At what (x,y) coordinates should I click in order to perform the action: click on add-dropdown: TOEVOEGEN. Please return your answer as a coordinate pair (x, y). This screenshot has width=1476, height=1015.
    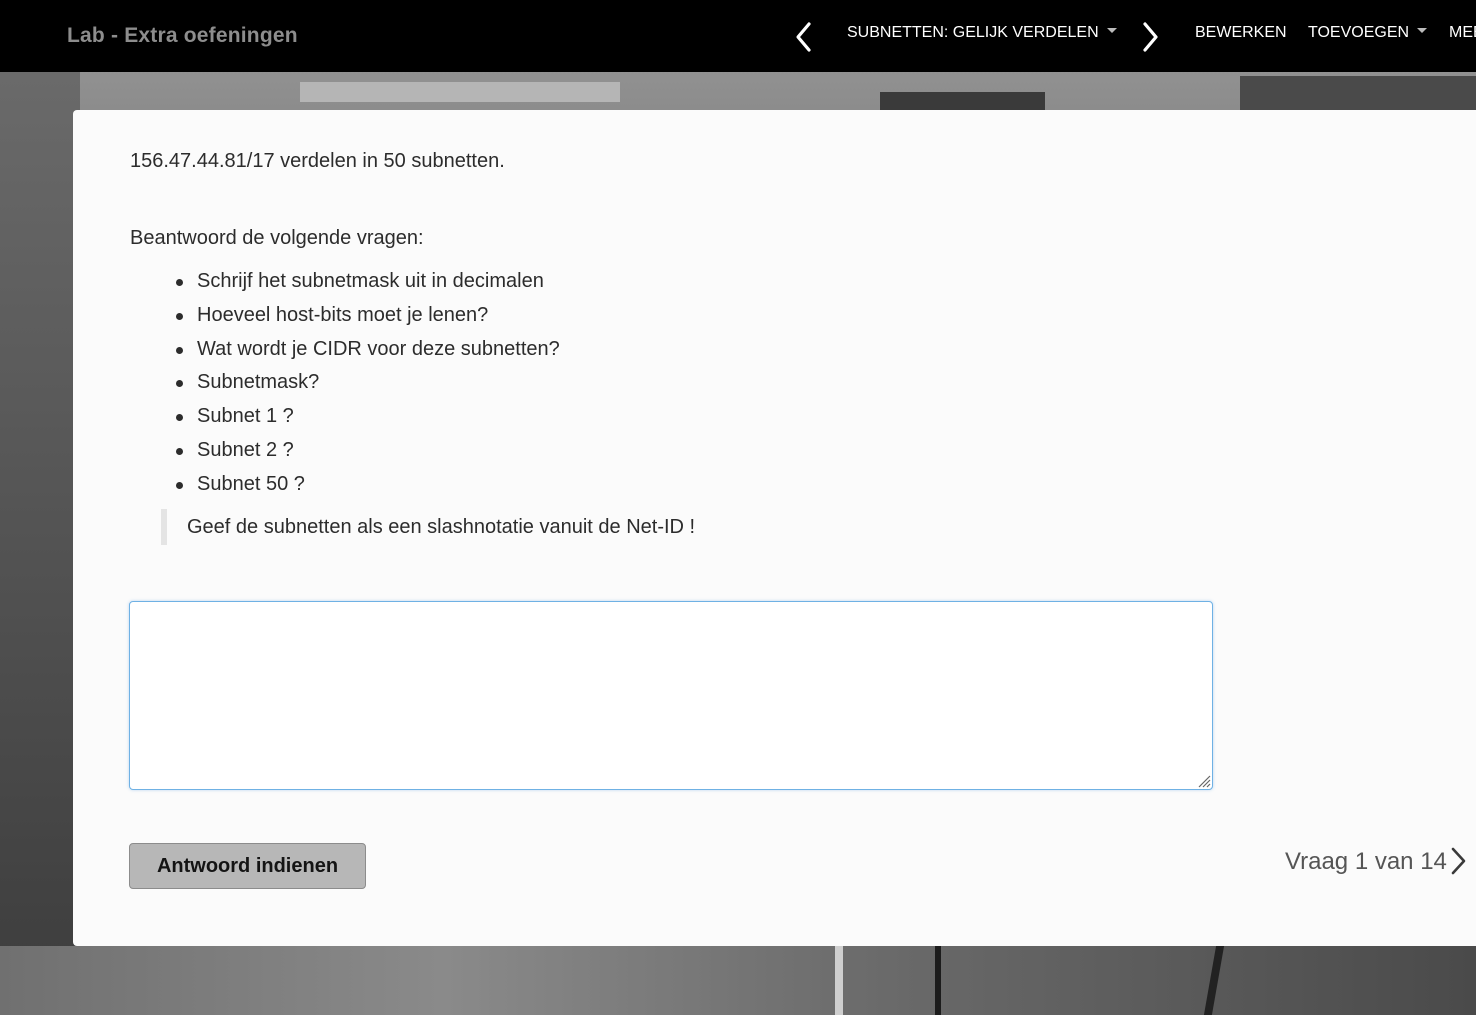
    Looking at the image, I should click on (1368, 33).